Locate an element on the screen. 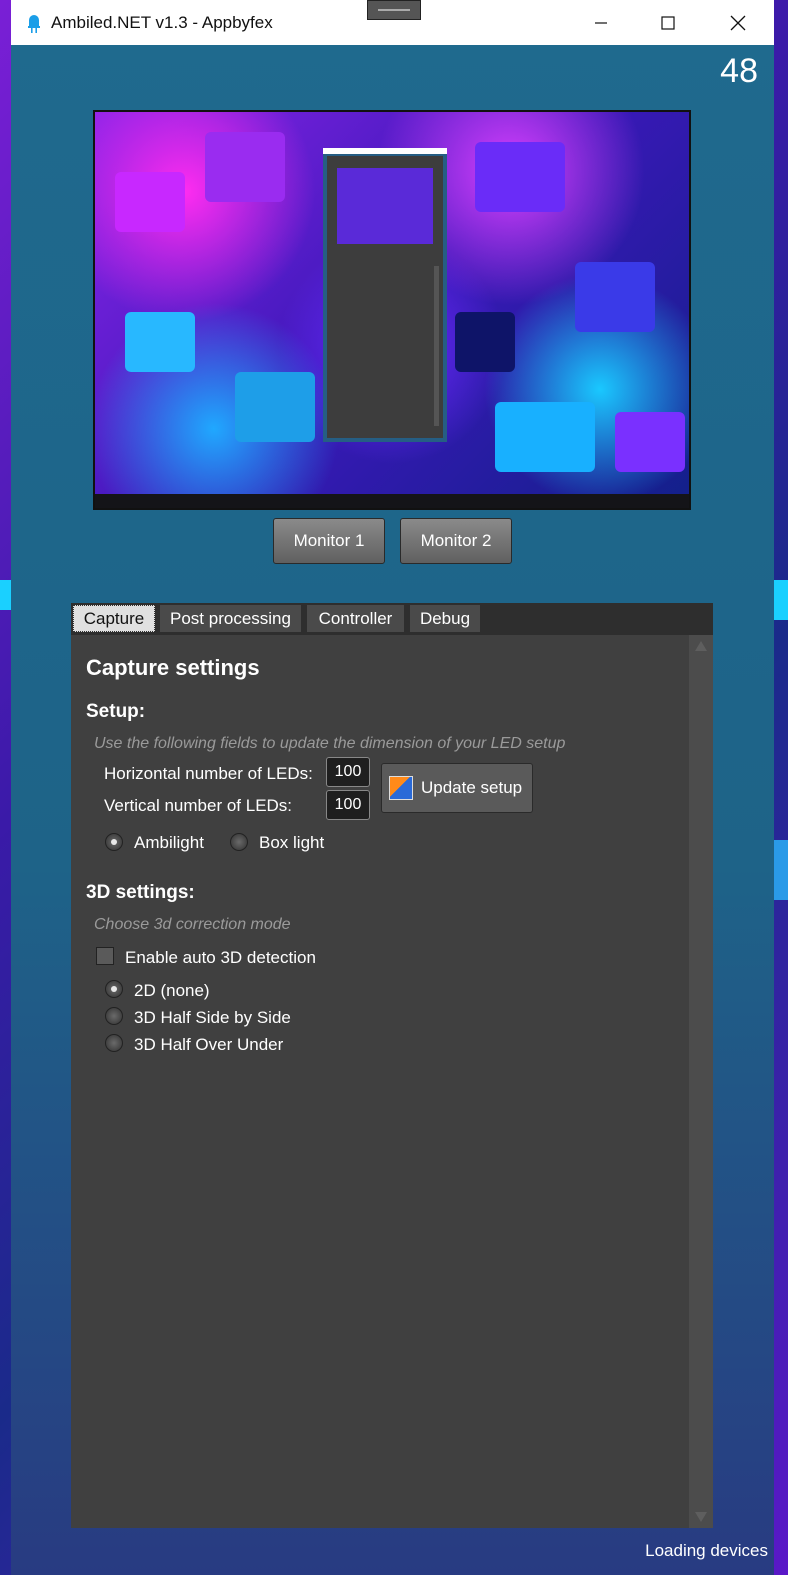 The height and width of the screenshot is (1575, 788). monitor-1-button: Monitor 1 is located at coordinates (329, 541).